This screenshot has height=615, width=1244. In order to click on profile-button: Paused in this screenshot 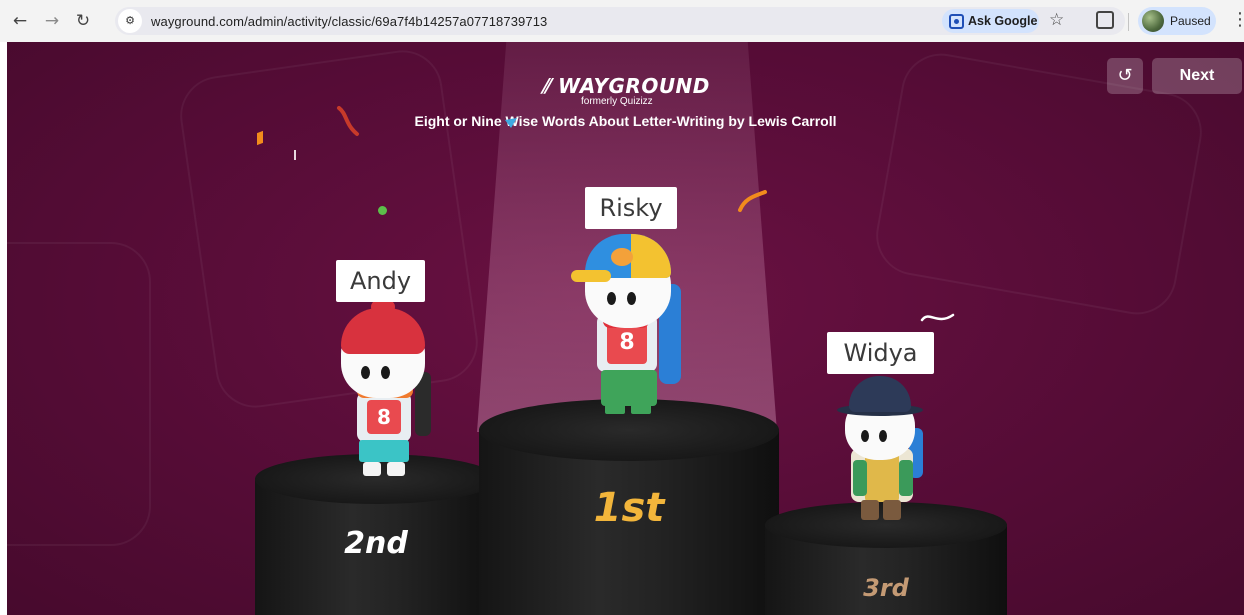, I will do `click(1177, 21)`.